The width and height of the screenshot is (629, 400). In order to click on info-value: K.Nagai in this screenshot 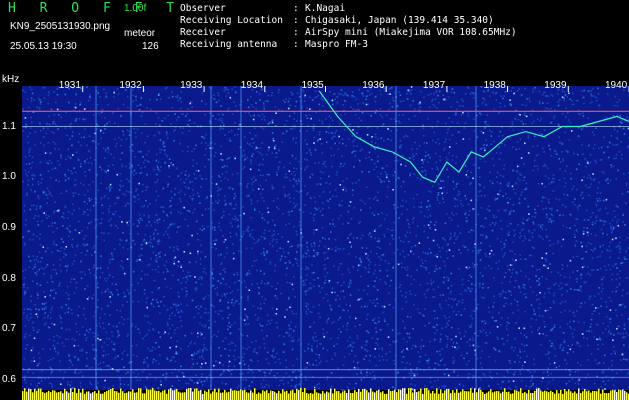, I will do `click(325, 8)`.